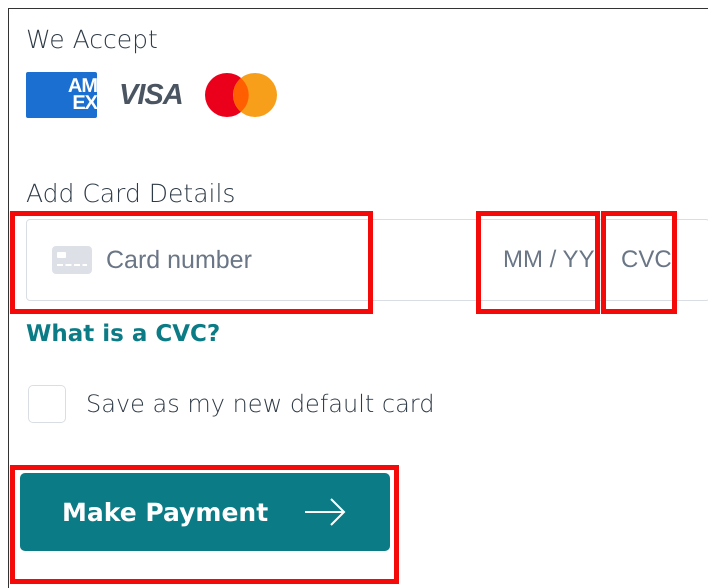 Image resolution: width=708 pixels, height=588 pixels. What do you see at coordinates (651, 260) in the screenshot?
I see `cvc-field: CVC` at bounding box center [651, 260].